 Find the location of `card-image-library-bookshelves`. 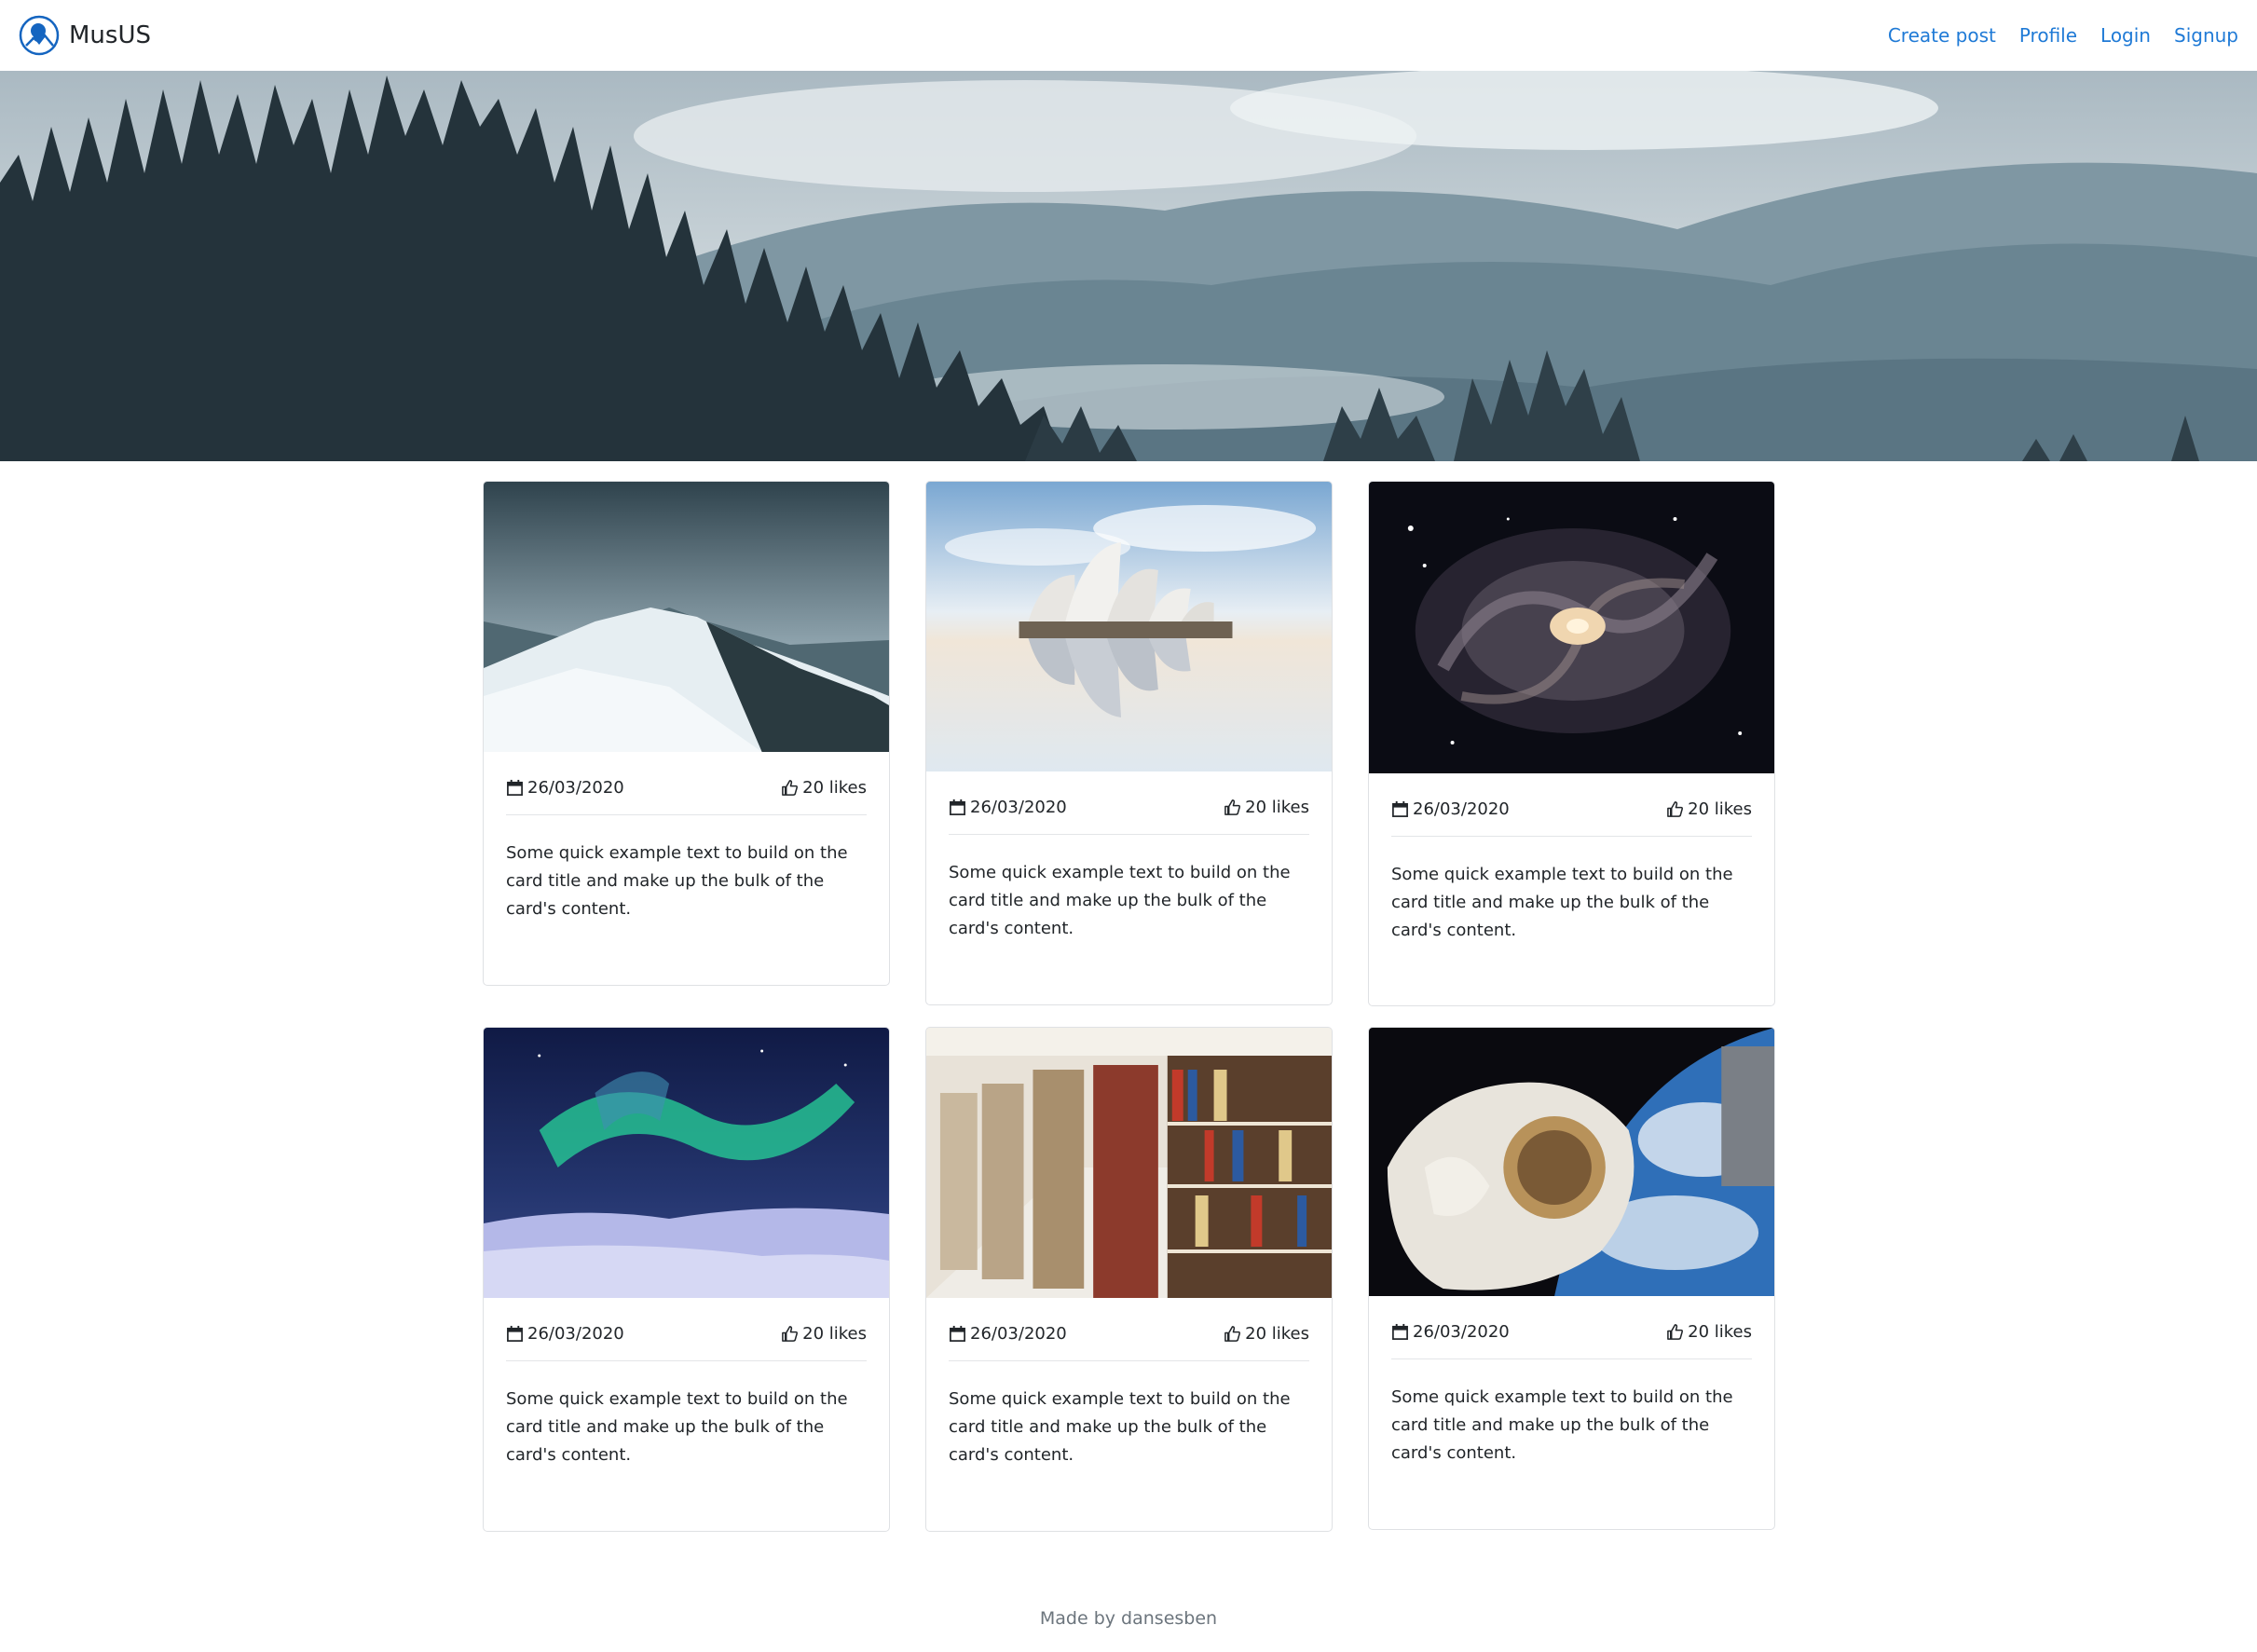

card-image-library-bookshelves is located at coordinates (1129, 1163).